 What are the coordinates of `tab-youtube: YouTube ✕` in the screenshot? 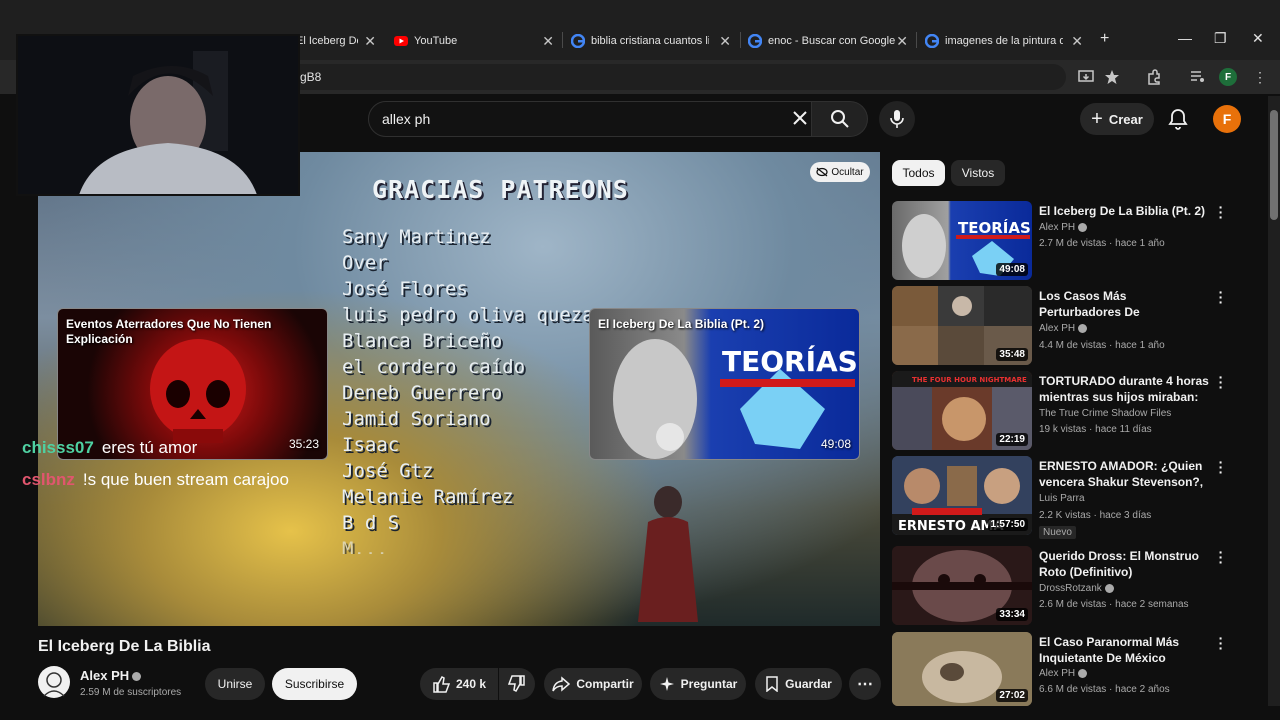 It's located at (474, 41).